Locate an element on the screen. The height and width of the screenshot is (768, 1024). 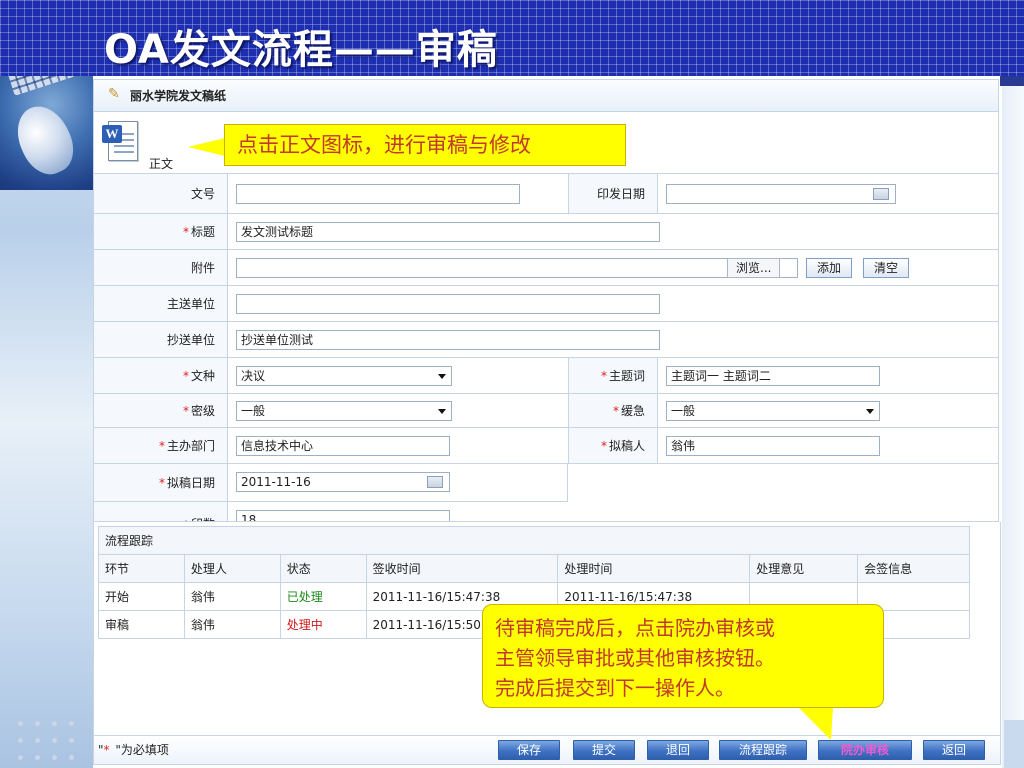
main-recipient-input is located at coordinates (448, 304).